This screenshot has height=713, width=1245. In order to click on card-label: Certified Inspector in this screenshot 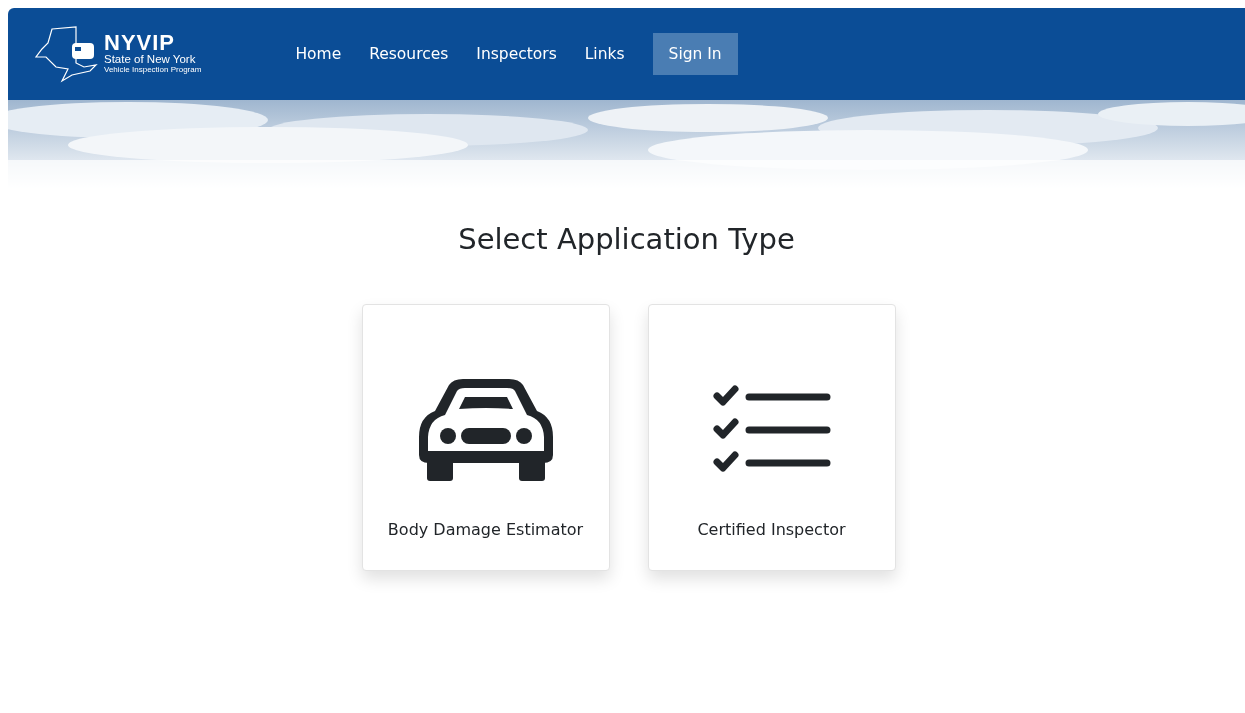, I will do `click(771, 529)`.